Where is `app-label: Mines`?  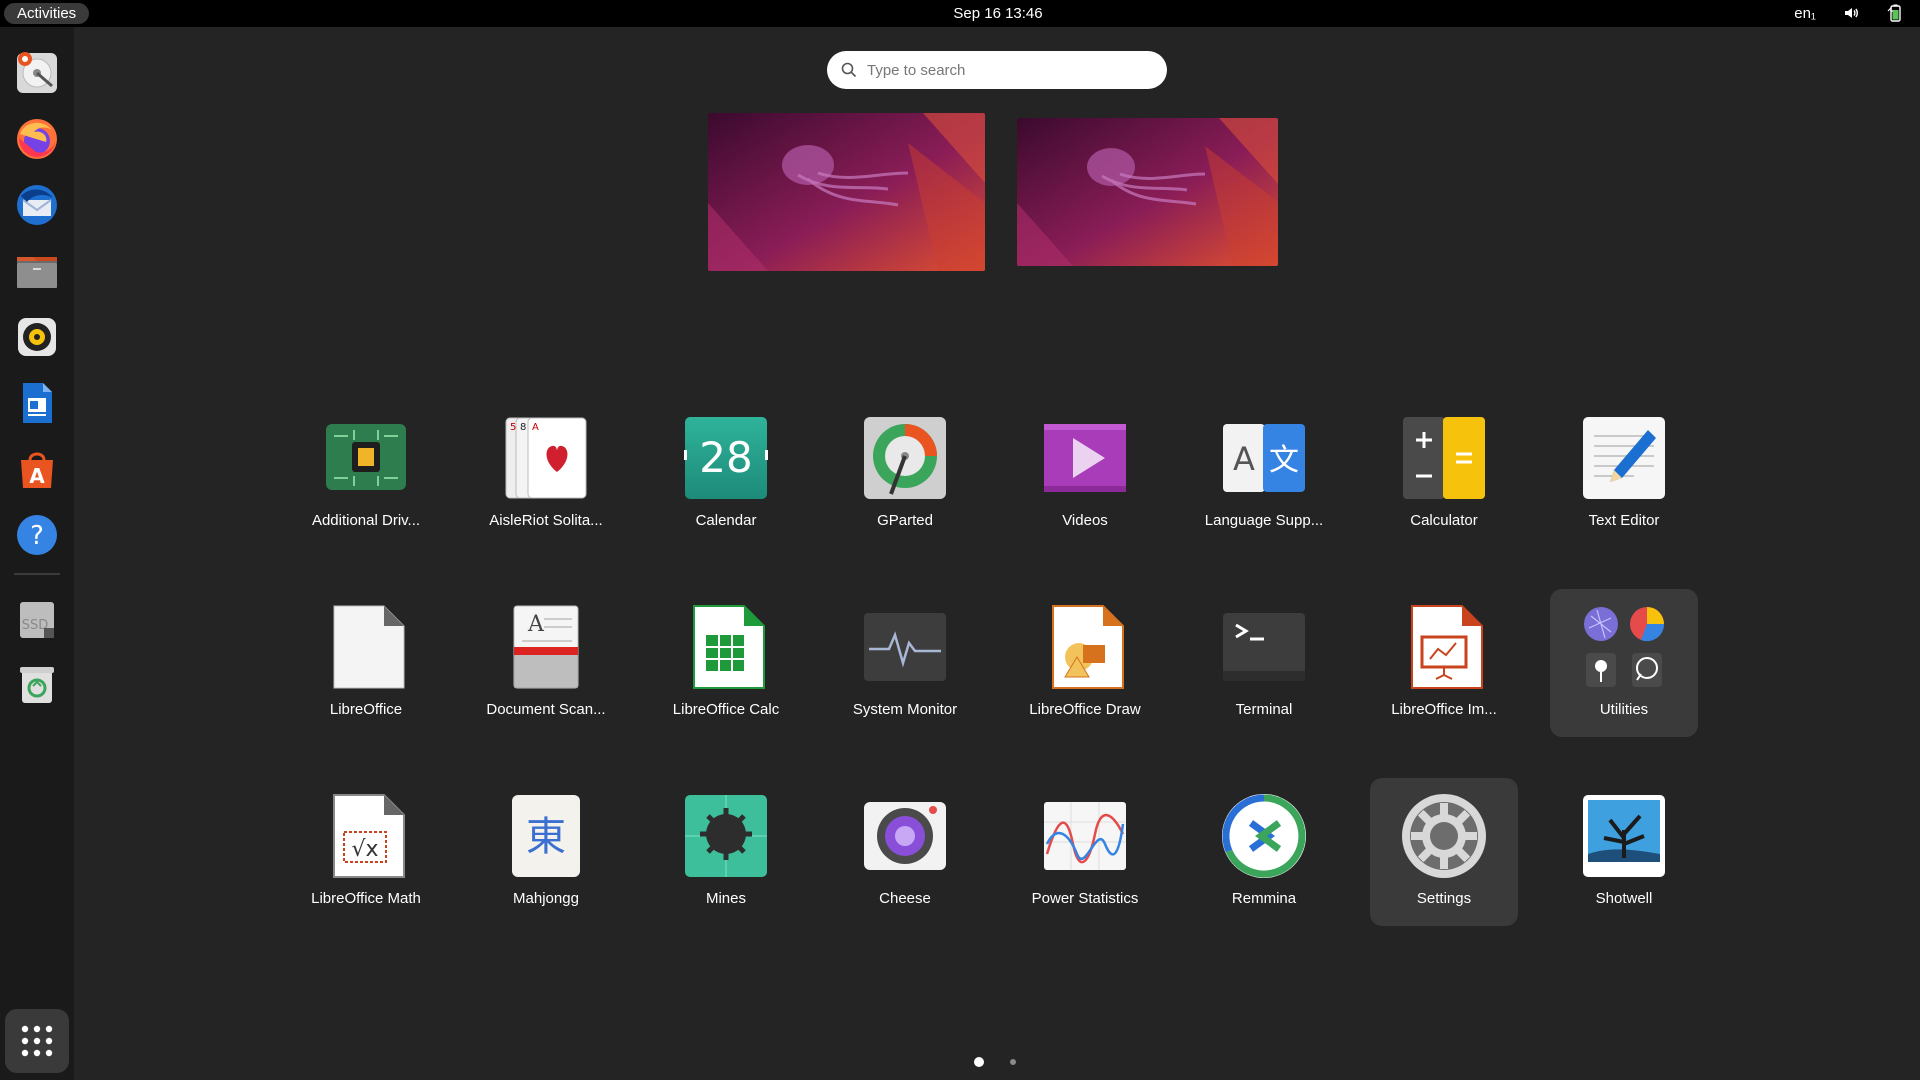 app-label: Mines is located at coordinates (725, 898).